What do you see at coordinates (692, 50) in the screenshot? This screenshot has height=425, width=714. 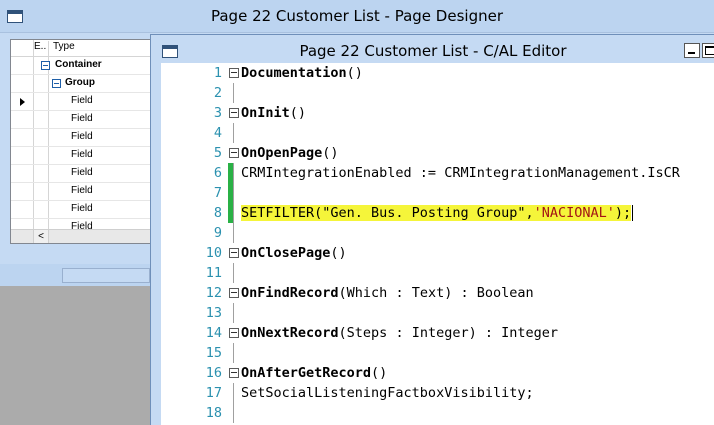 I see `minimize-button` at bounding box center [692, 50].